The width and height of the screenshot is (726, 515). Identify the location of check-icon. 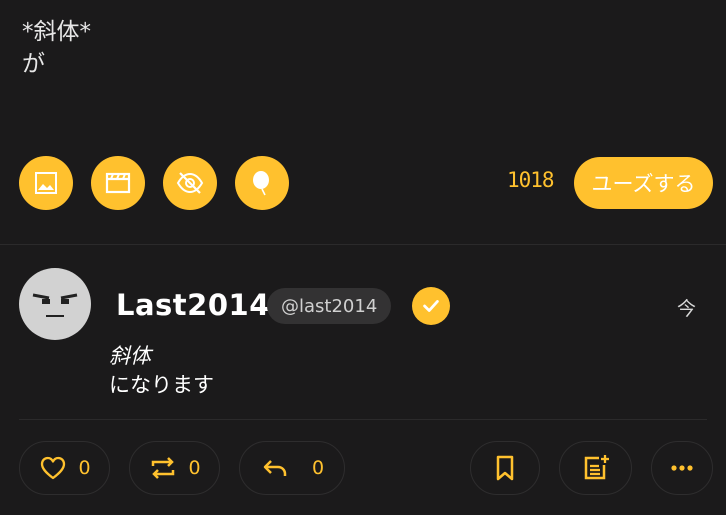
(431, 306).